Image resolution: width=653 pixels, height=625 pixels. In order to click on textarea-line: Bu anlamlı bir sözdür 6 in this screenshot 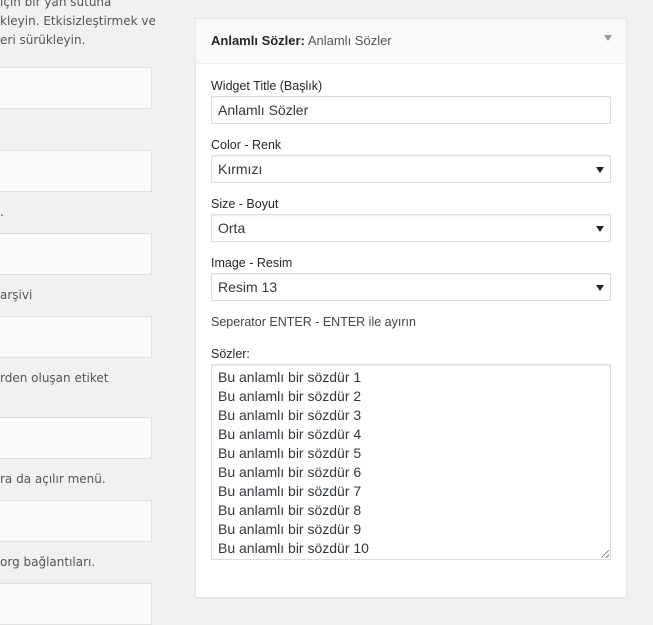, I will do `click(290, 472)`.